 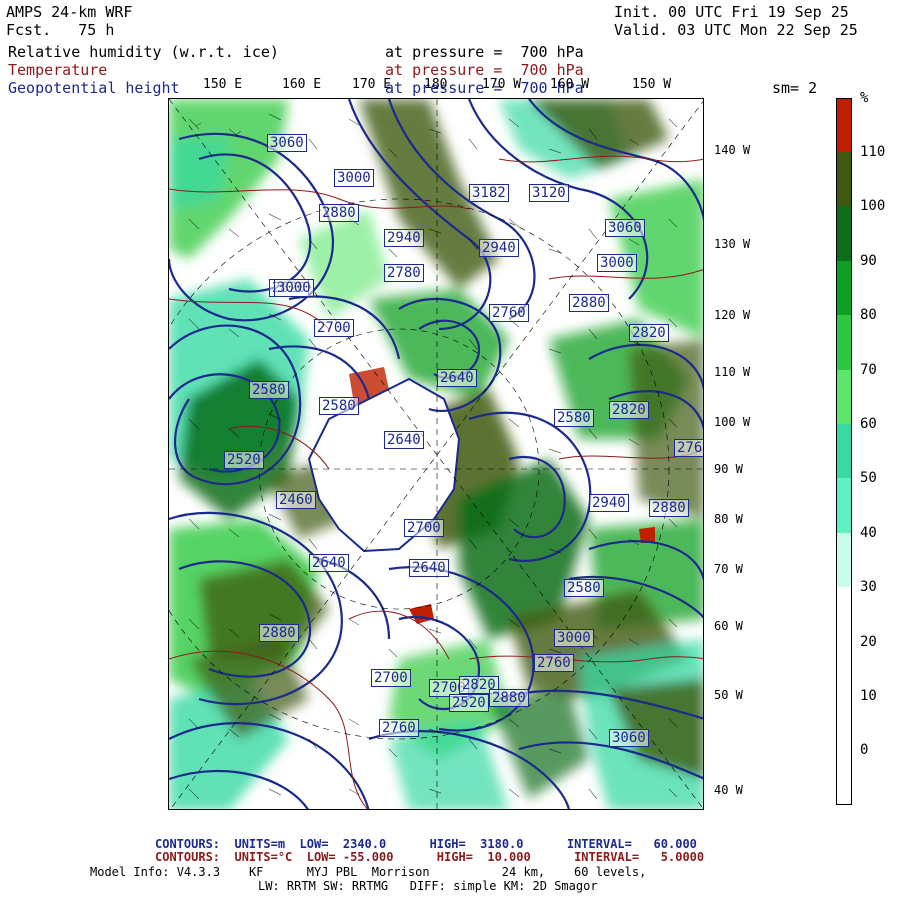 I want to click on field-rh-name: Relative humidity (w.r.t. ice), so click(x=143, y=52).